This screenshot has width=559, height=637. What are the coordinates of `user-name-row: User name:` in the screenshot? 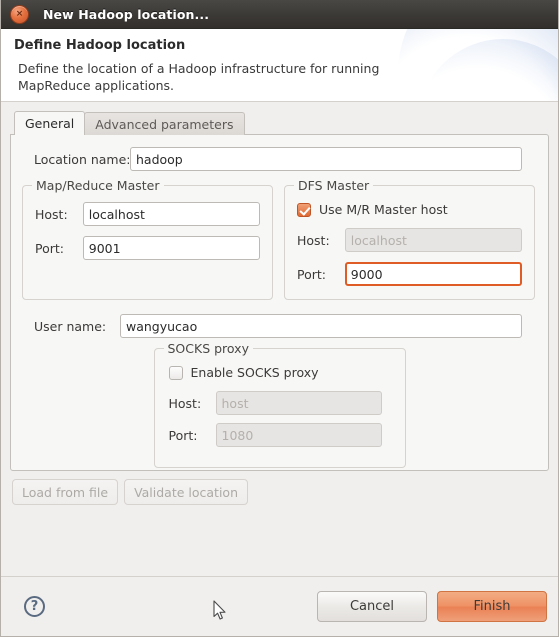 It's located at (279, 326).